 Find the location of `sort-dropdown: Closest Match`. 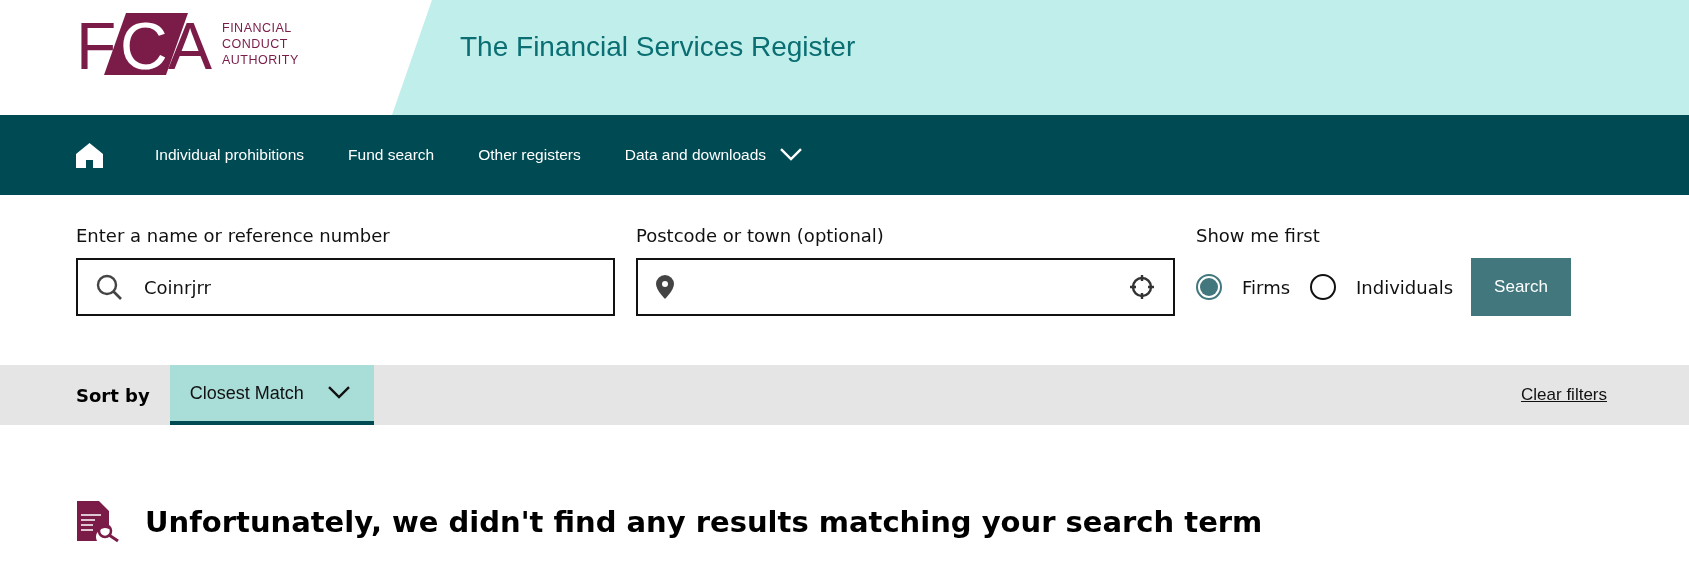

sort-dropdown: Closest Match is located at coordinates (271, 395).